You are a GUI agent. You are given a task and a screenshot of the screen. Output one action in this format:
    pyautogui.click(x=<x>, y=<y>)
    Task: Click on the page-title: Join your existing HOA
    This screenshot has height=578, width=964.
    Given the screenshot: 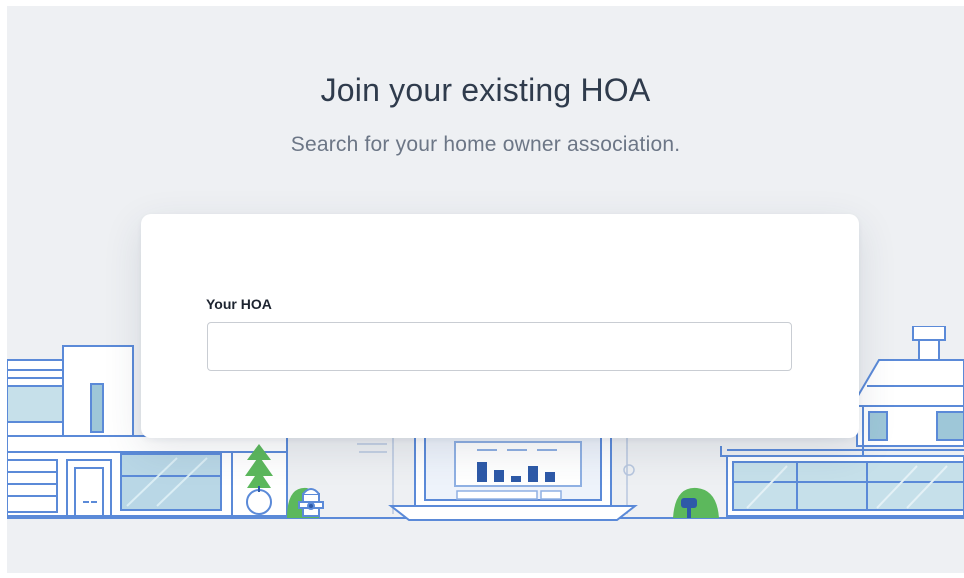 What is the action you would take?
    pyautogui.click(x=485, y=90)
    